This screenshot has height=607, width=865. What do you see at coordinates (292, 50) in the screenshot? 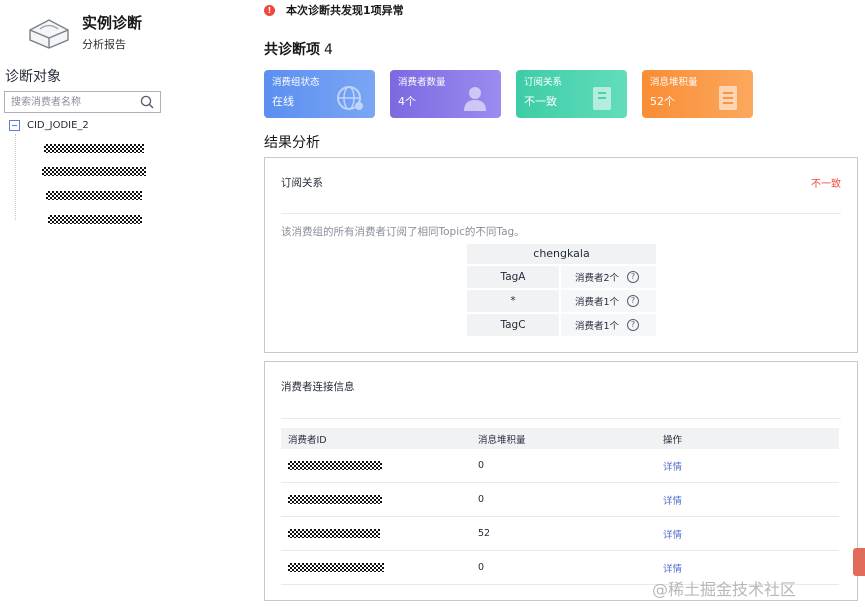
I see `summary-title-label: 共诊断项` at bounding box center [292, 50].